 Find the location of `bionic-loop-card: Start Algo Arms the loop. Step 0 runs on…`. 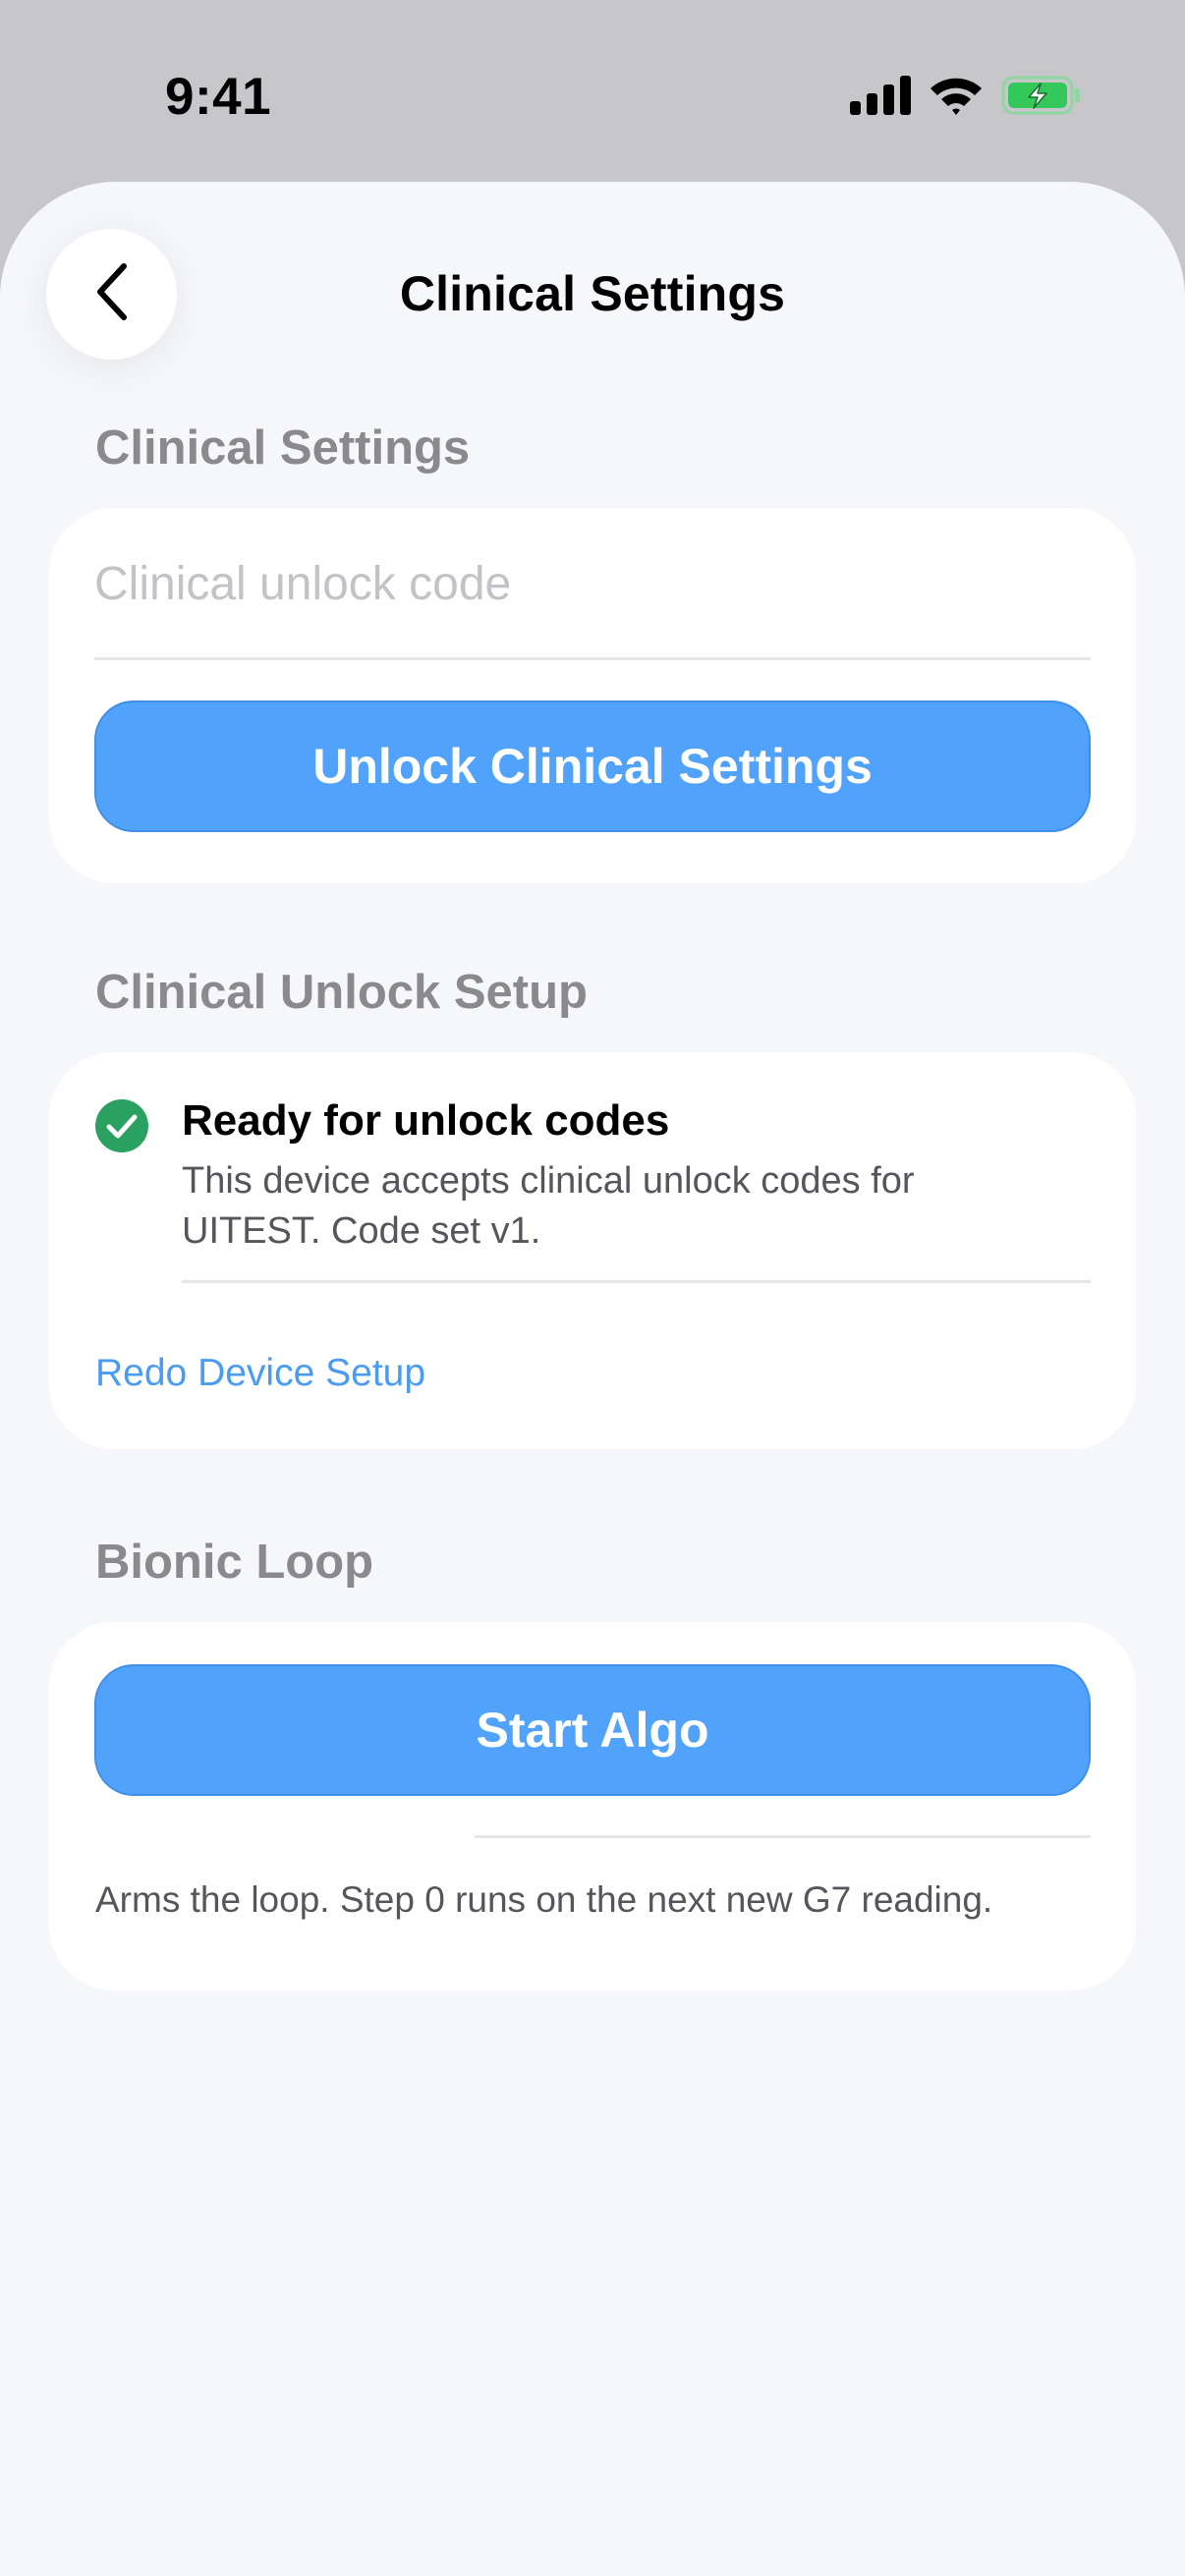

bionic-loop-card: Start Algo Arms the loop. Step 0 runs on… is located at coordinates (592, 1806).